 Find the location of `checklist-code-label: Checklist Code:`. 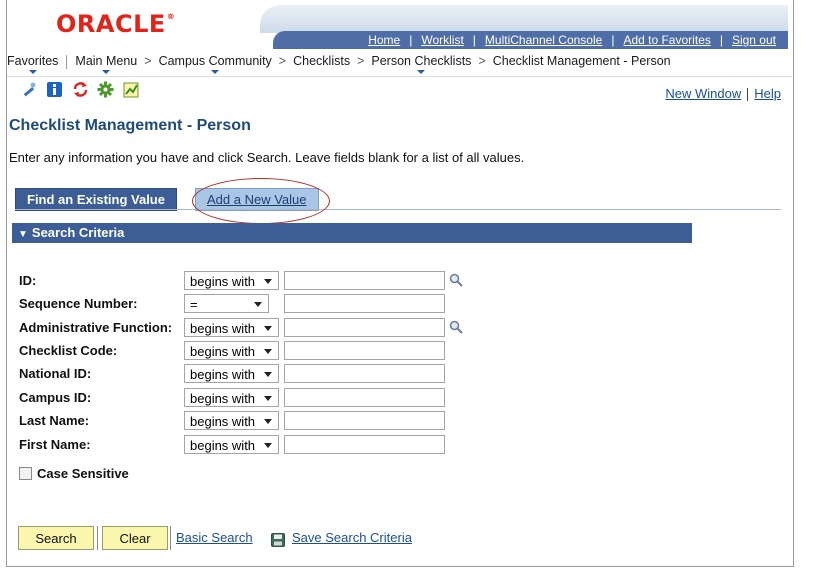

checklist-code-label: Checklist Code: is located at coordinates (68, 350).